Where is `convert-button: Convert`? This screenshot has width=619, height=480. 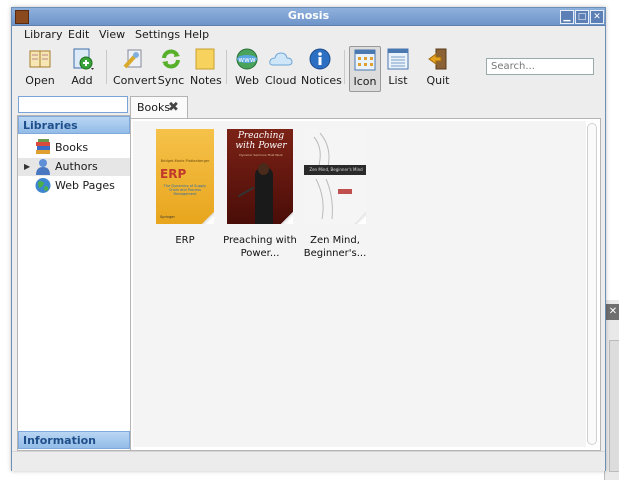 convert-button: Convert is located at coordinates (135, 68).